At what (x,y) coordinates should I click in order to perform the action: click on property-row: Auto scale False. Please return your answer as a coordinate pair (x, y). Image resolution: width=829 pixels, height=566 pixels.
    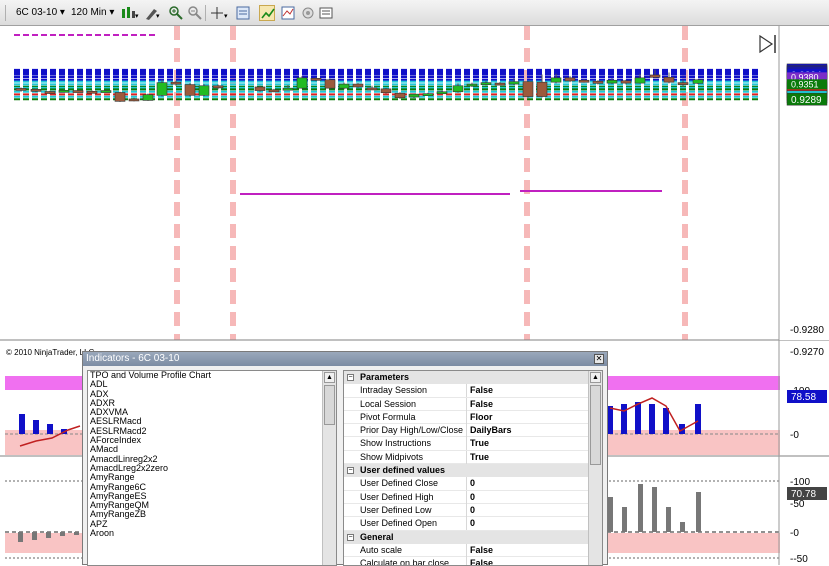
    Looking at the image, I should click on (473, 550).